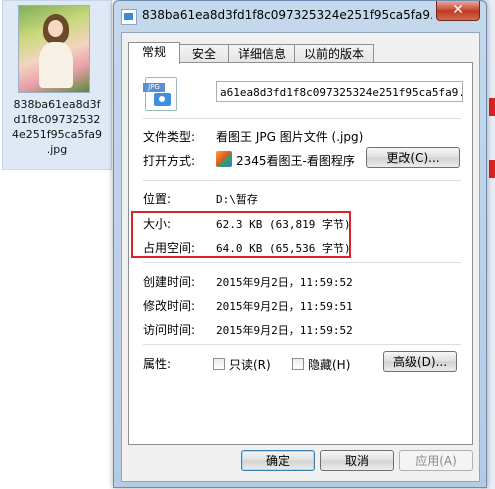  Describe the element at coordinates (329, 364) in the screenshot. I see `hidden-label: 隐藏(H)` at that location.